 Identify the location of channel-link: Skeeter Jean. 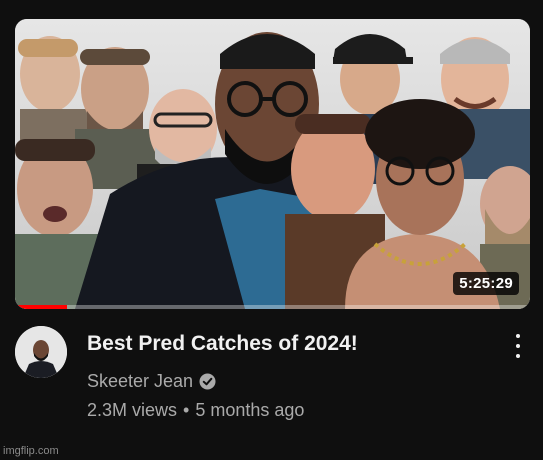
(151, 381).